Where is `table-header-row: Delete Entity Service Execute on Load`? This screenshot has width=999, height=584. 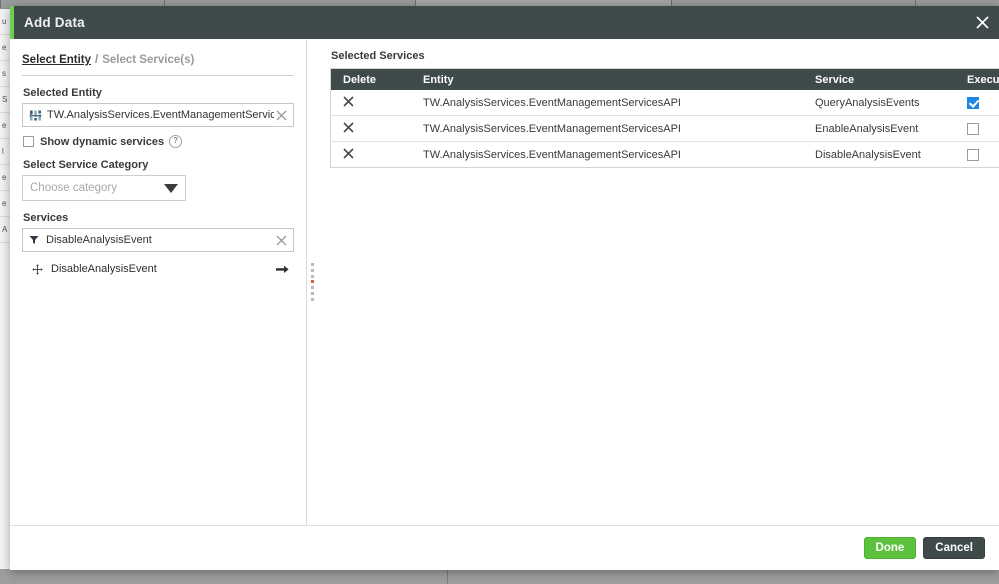
table-header-row: Delete Entity Service Execute on Load is located at coordinates (664, 79).